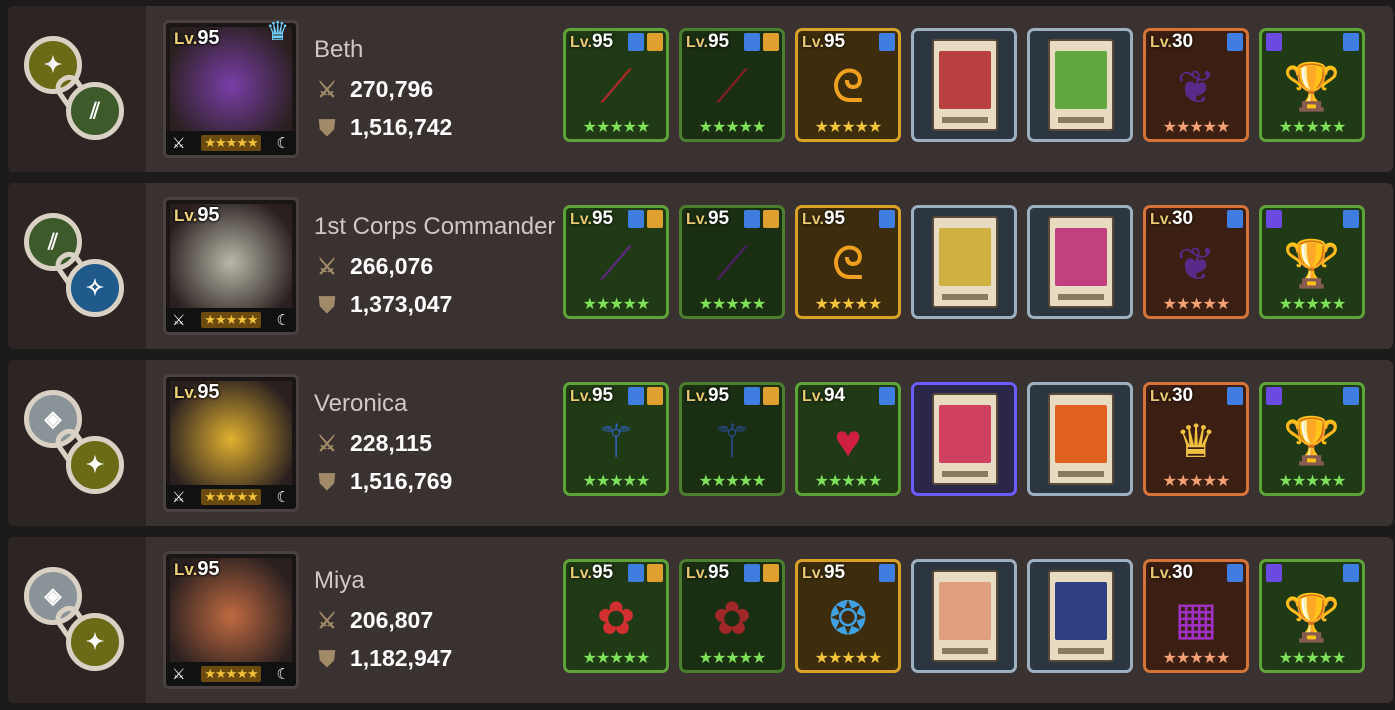 The width and height of the screenshot is (1395, 710). I want to click on hero-name: Veronica, so click(361, 403).